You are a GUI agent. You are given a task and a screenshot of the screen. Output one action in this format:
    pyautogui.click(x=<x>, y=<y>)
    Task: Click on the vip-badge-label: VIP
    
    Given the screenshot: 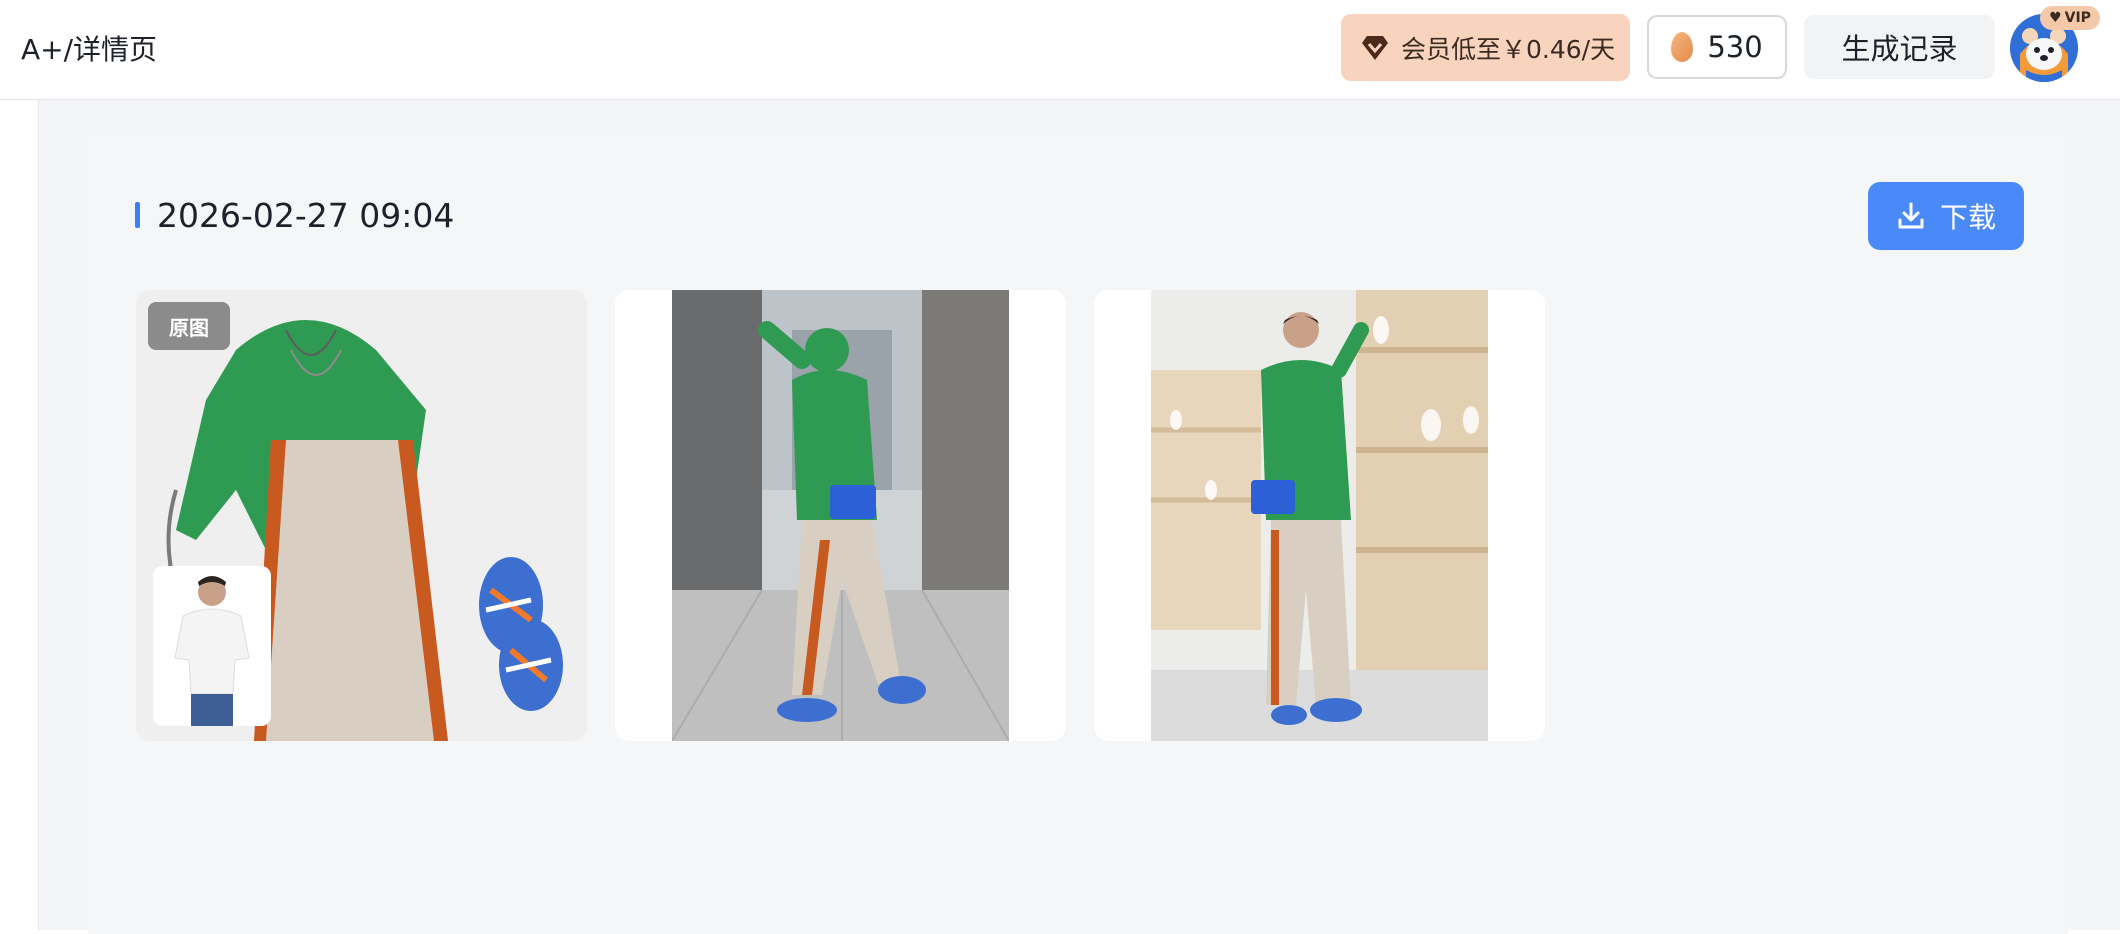 What is the action you would take?
    pyautogui.click(x=2077, y=18)
    